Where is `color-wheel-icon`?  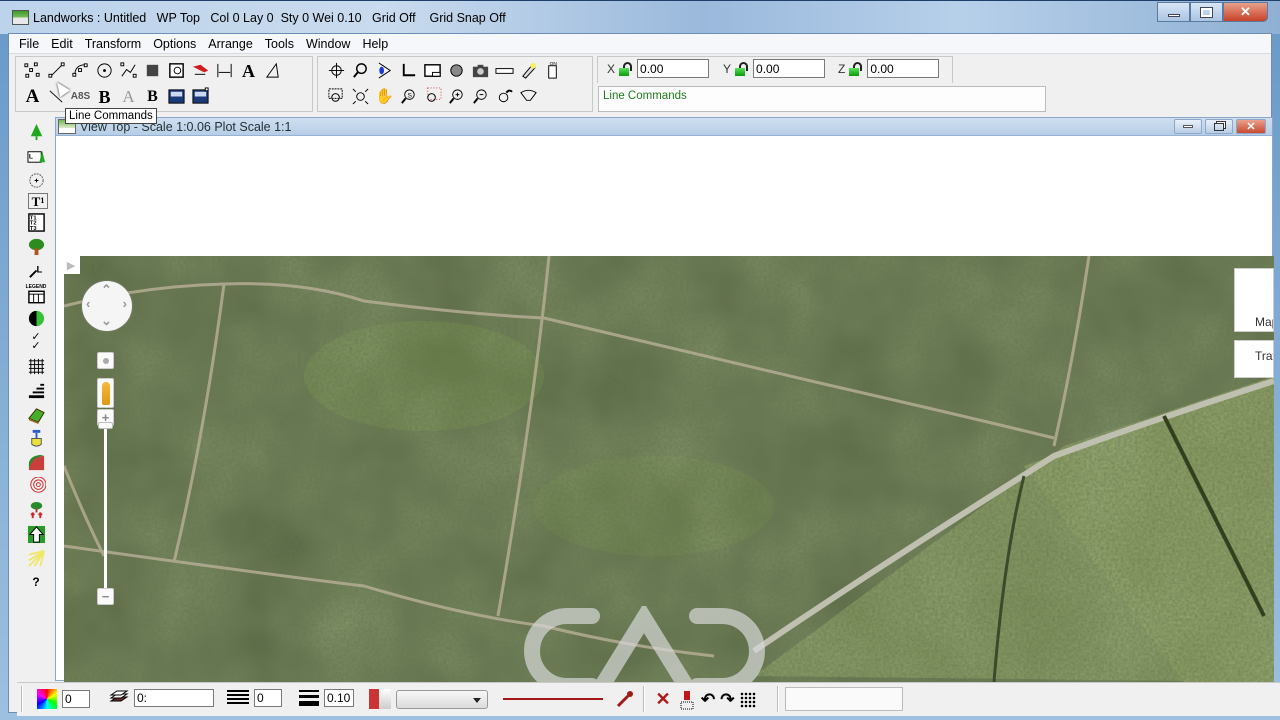
color-wheel-icon is located at coordinates (47, 699).